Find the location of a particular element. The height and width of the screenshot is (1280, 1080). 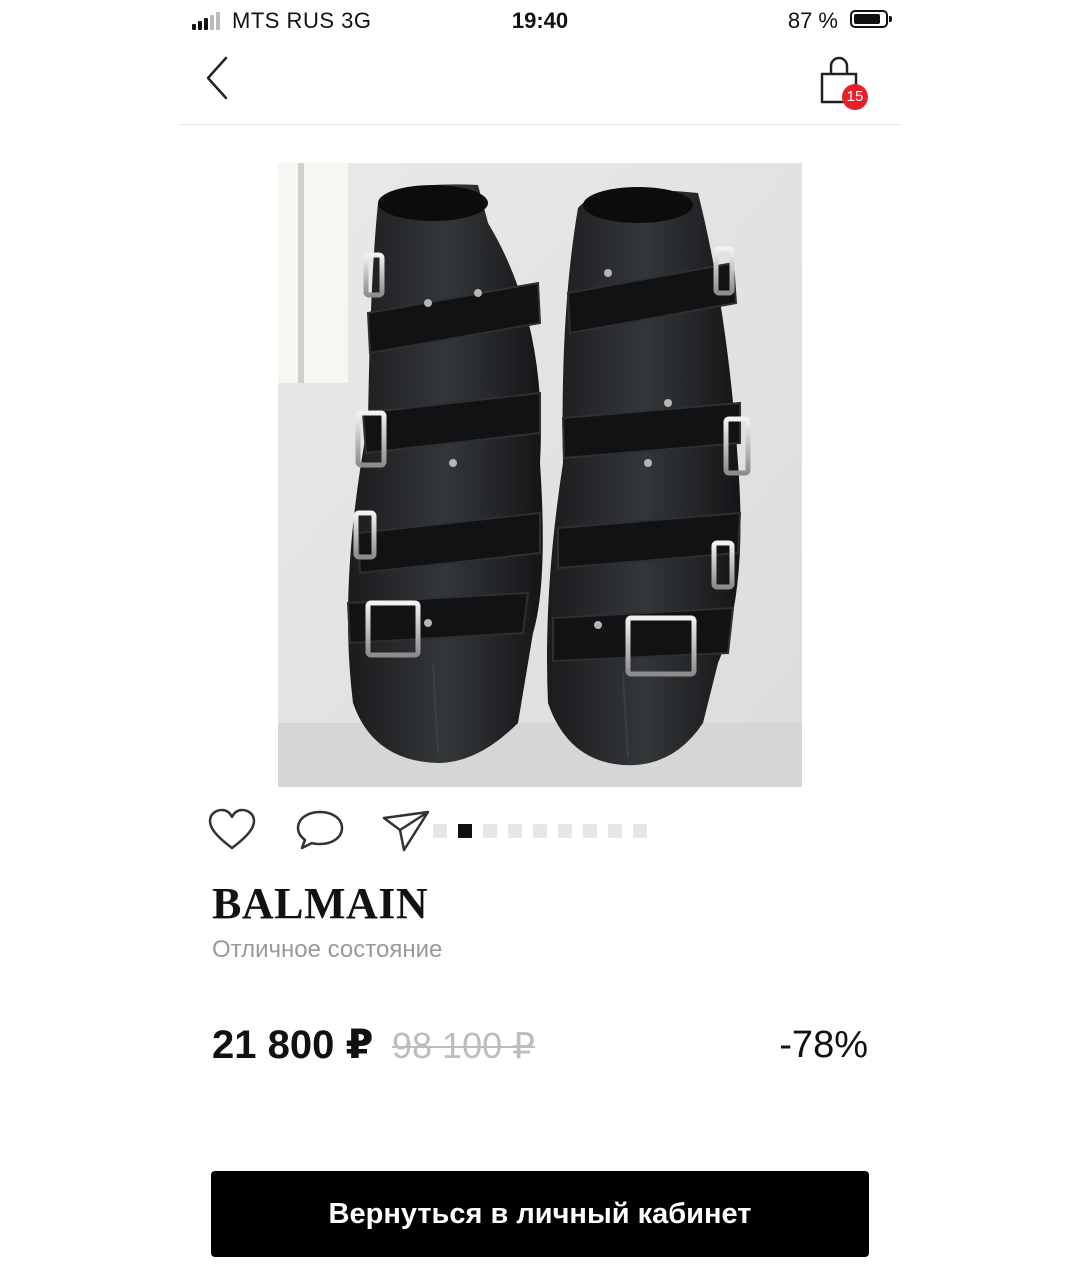

comment-icon is located at coordinates (320, 830).